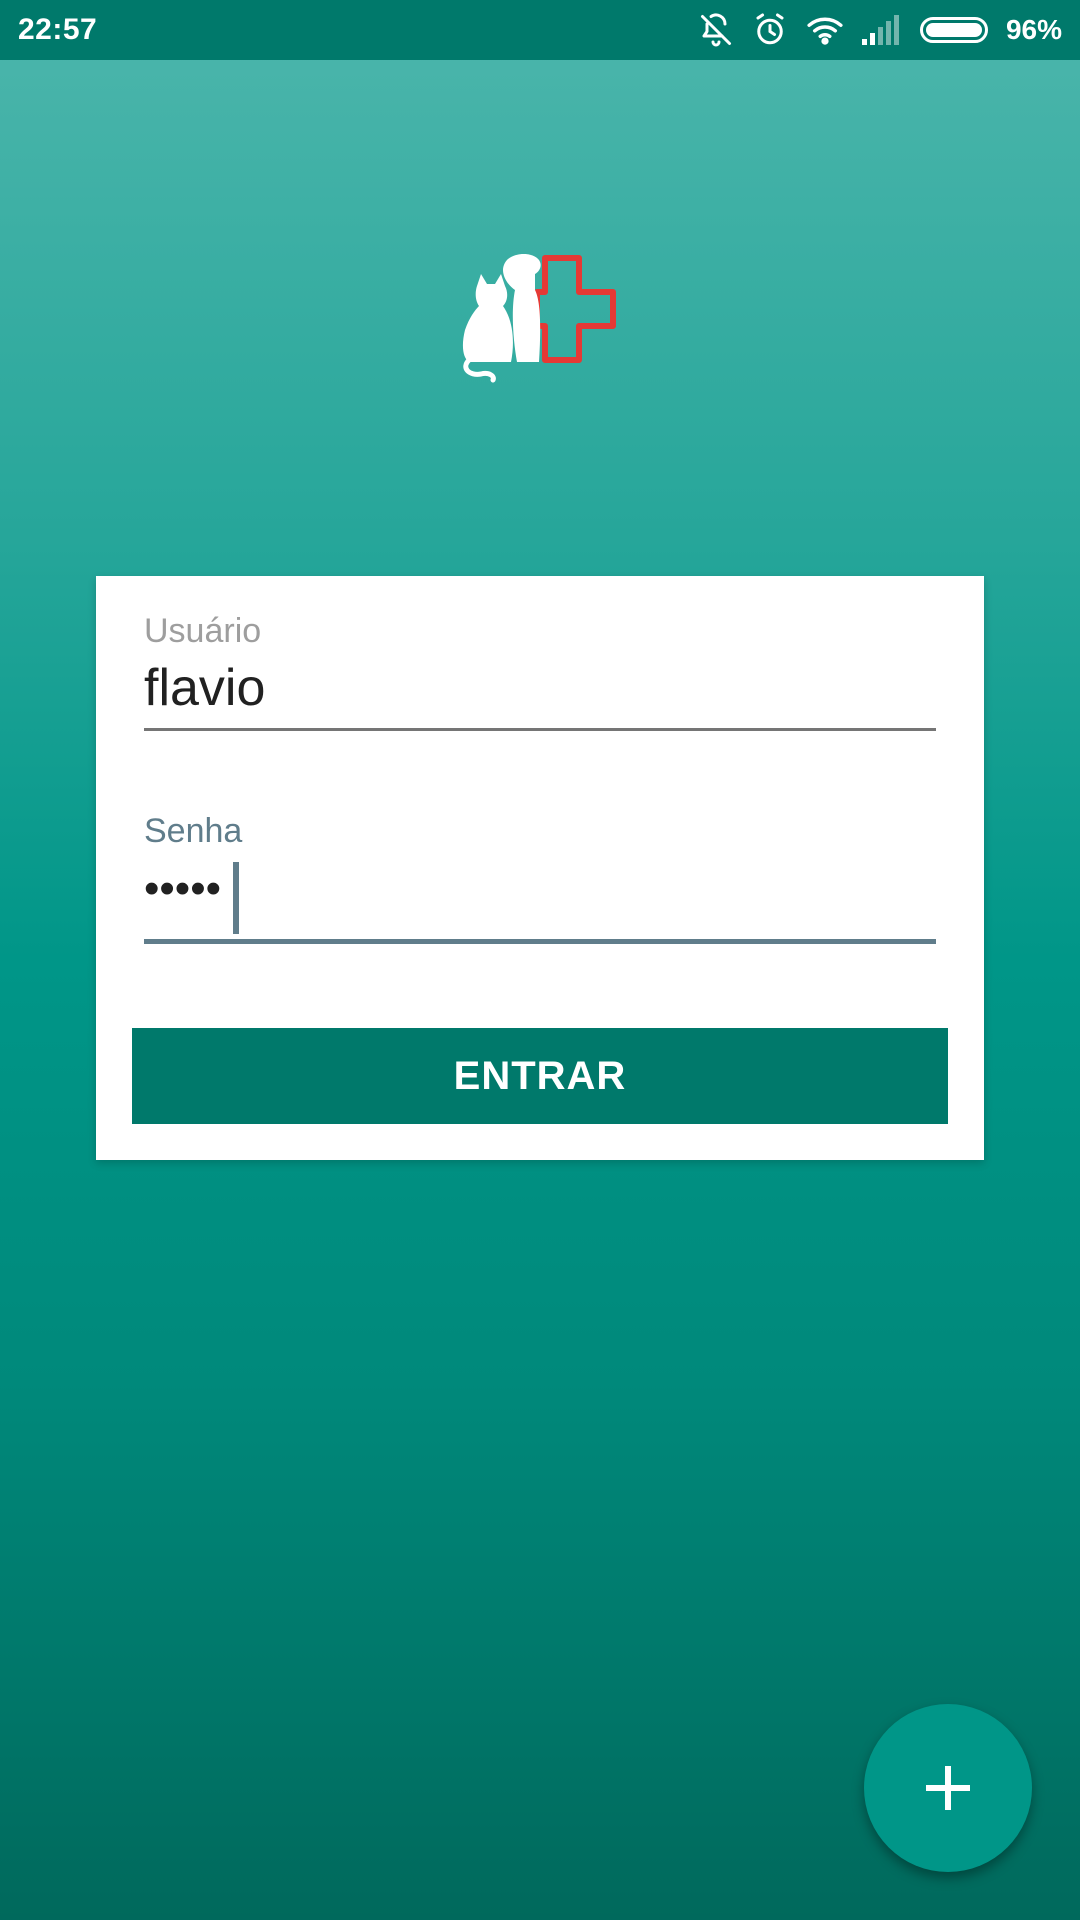  What do you see at coordinates (539, 318) in the screenshot?
I see `pet-cross-logo-icon` at bounding box center [539, 318].